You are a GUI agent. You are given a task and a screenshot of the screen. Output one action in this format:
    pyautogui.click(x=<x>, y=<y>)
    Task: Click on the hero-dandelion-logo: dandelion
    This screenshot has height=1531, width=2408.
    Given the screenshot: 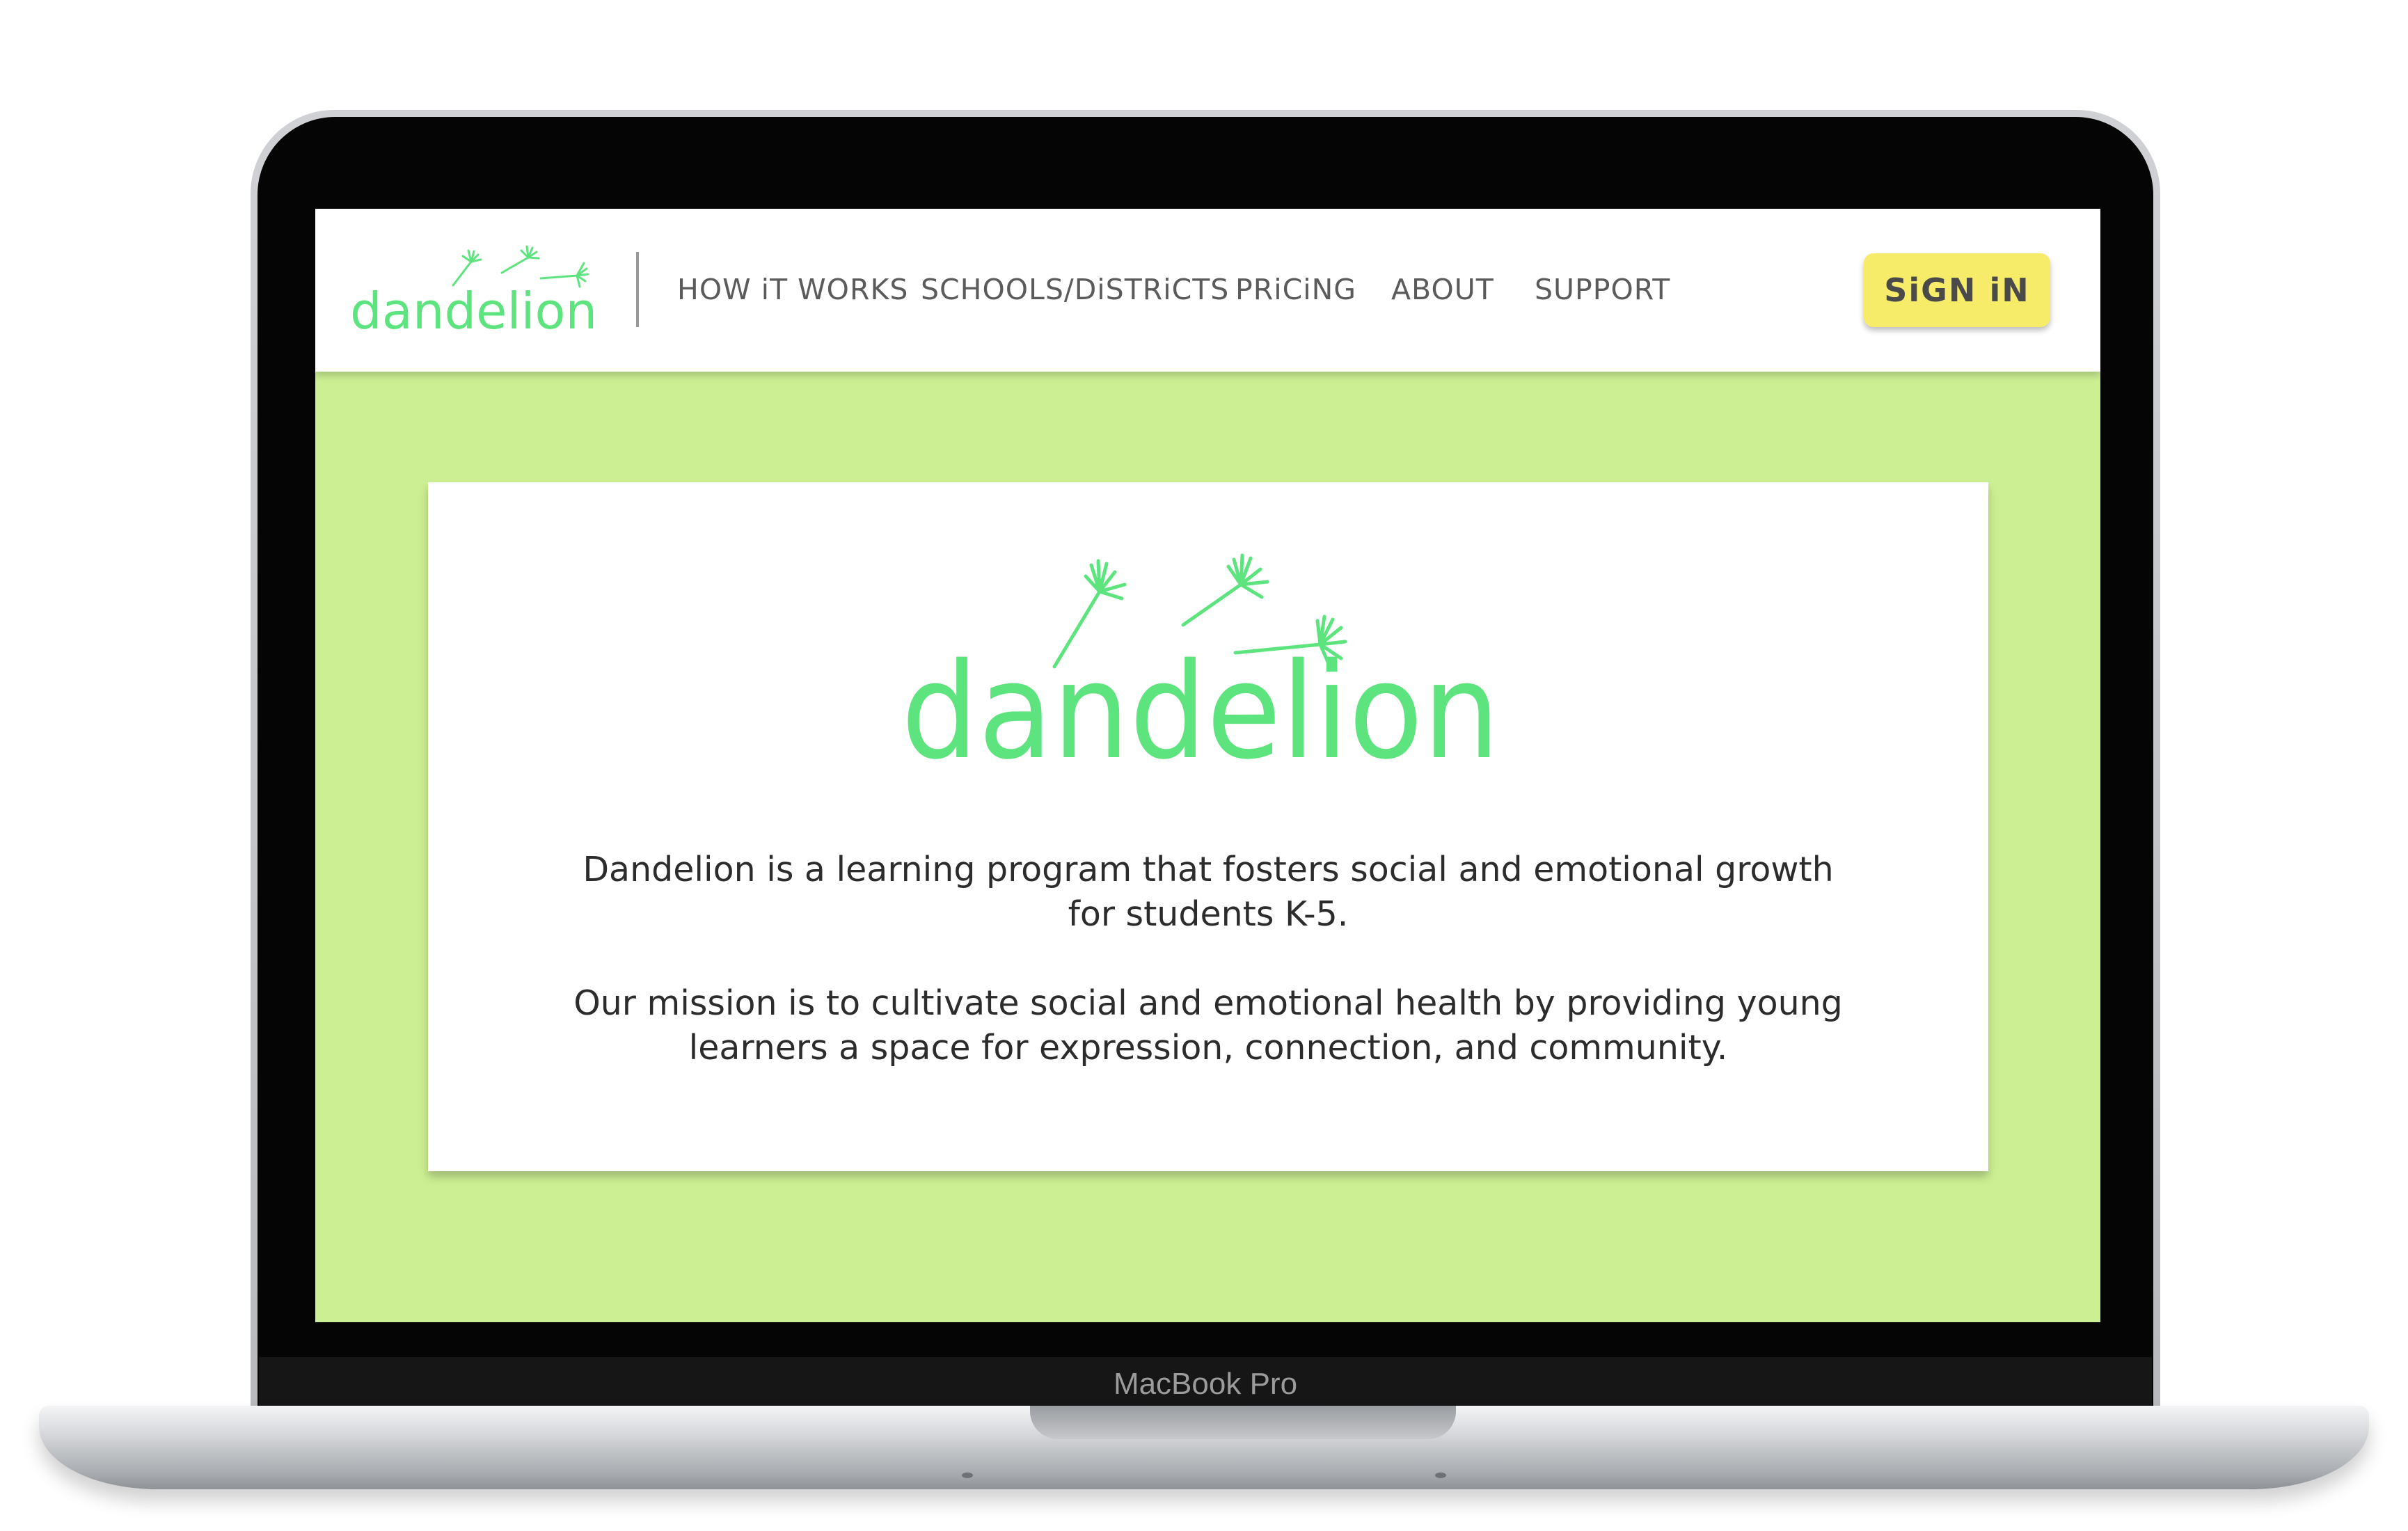 What is the action you would take?
    pyautogui.click(x=1200, y=666)
    